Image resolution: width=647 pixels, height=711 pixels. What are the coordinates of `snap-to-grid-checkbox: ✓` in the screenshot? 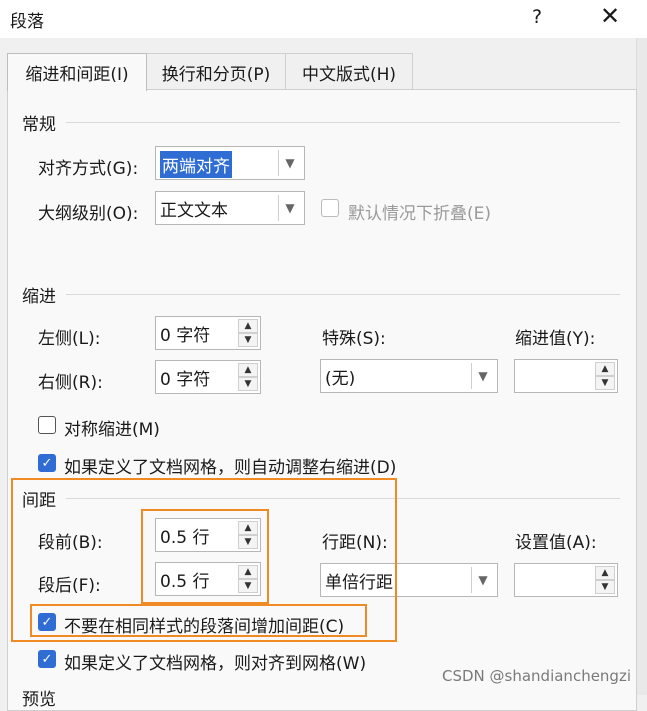 It's located at (47, 659).